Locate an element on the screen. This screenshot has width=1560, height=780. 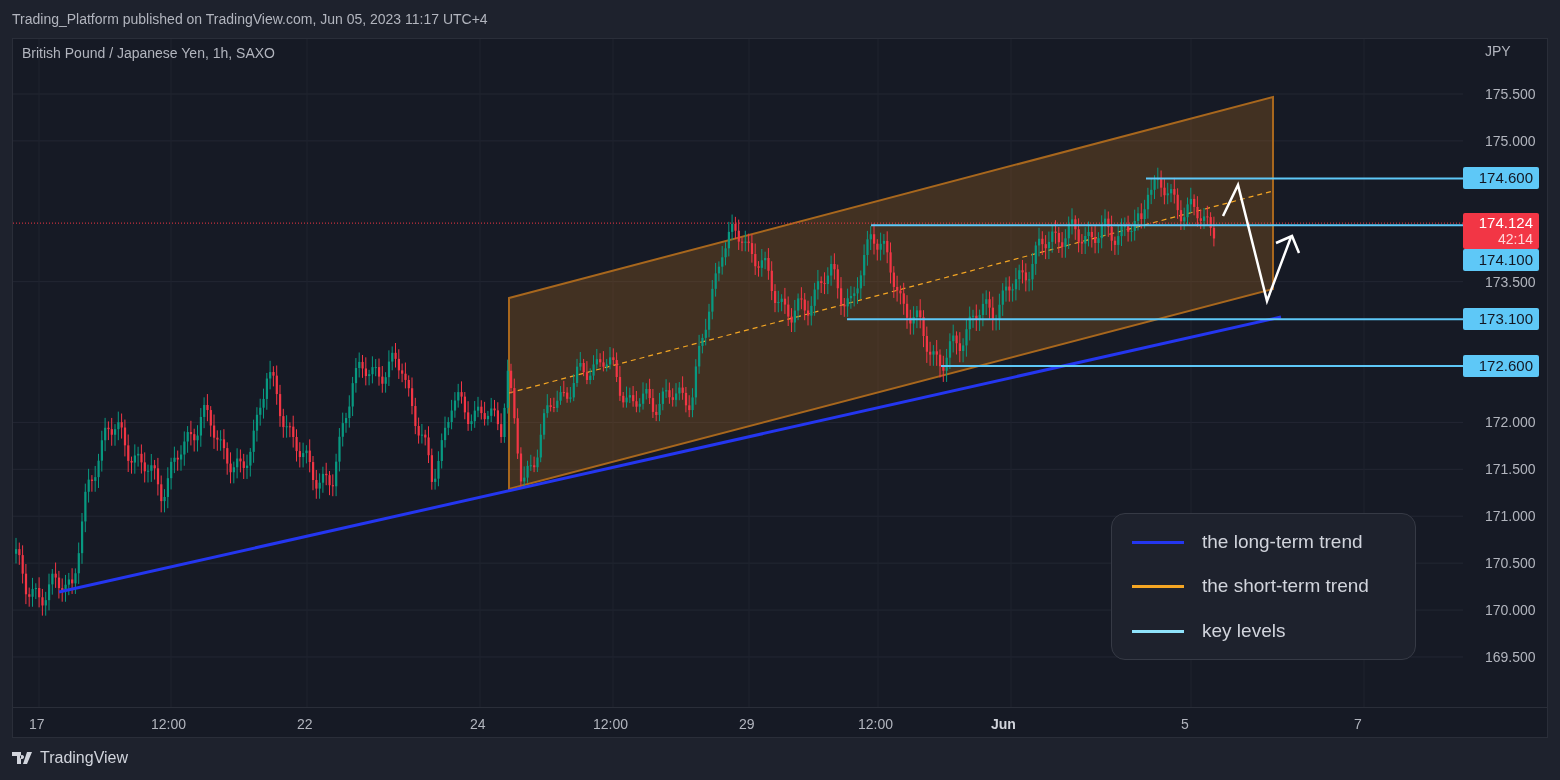
price-tick: 170.500 is located at coordinates (1510, 563).